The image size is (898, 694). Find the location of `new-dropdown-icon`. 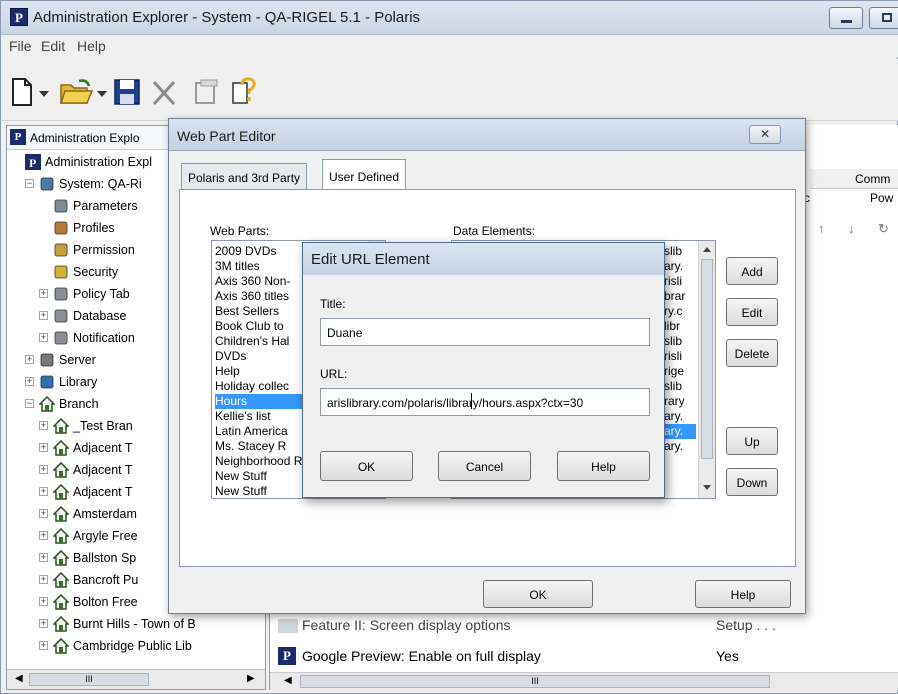

new-dropdown-icon is located at coordinates (44, 94).